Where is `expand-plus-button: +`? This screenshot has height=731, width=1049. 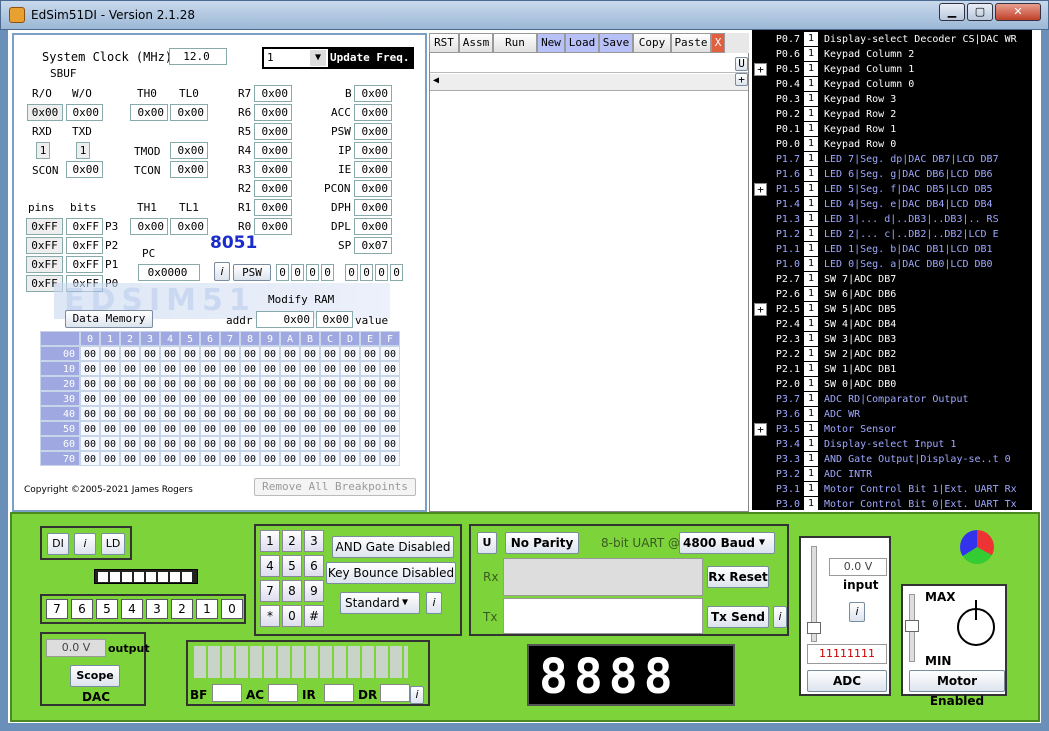 expand-plus-button: + is located at coordinates (760, 309).